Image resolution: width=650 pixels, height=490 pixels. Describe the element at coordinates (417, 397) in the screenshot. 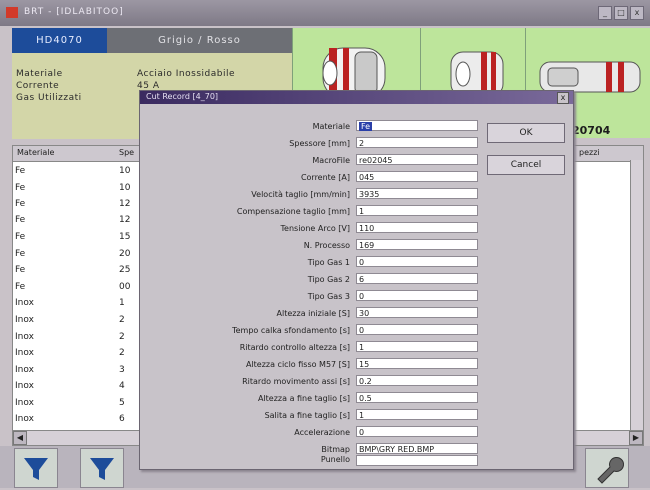

I see `field-altezza-fine-input: 0.5` at that location.